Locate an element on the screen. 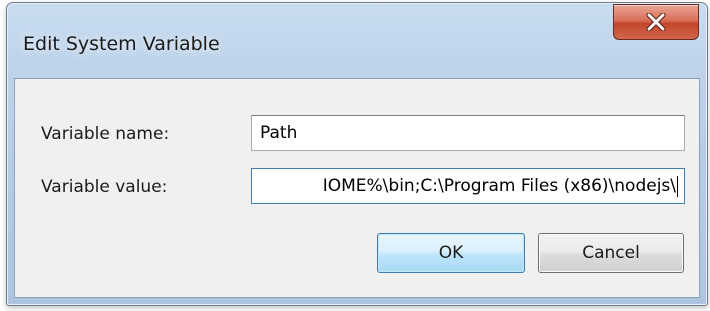  variable-value-text: IOME%\bin;C:\Program Files (x86)\nodejs\ is located at coordinates (499, 186).